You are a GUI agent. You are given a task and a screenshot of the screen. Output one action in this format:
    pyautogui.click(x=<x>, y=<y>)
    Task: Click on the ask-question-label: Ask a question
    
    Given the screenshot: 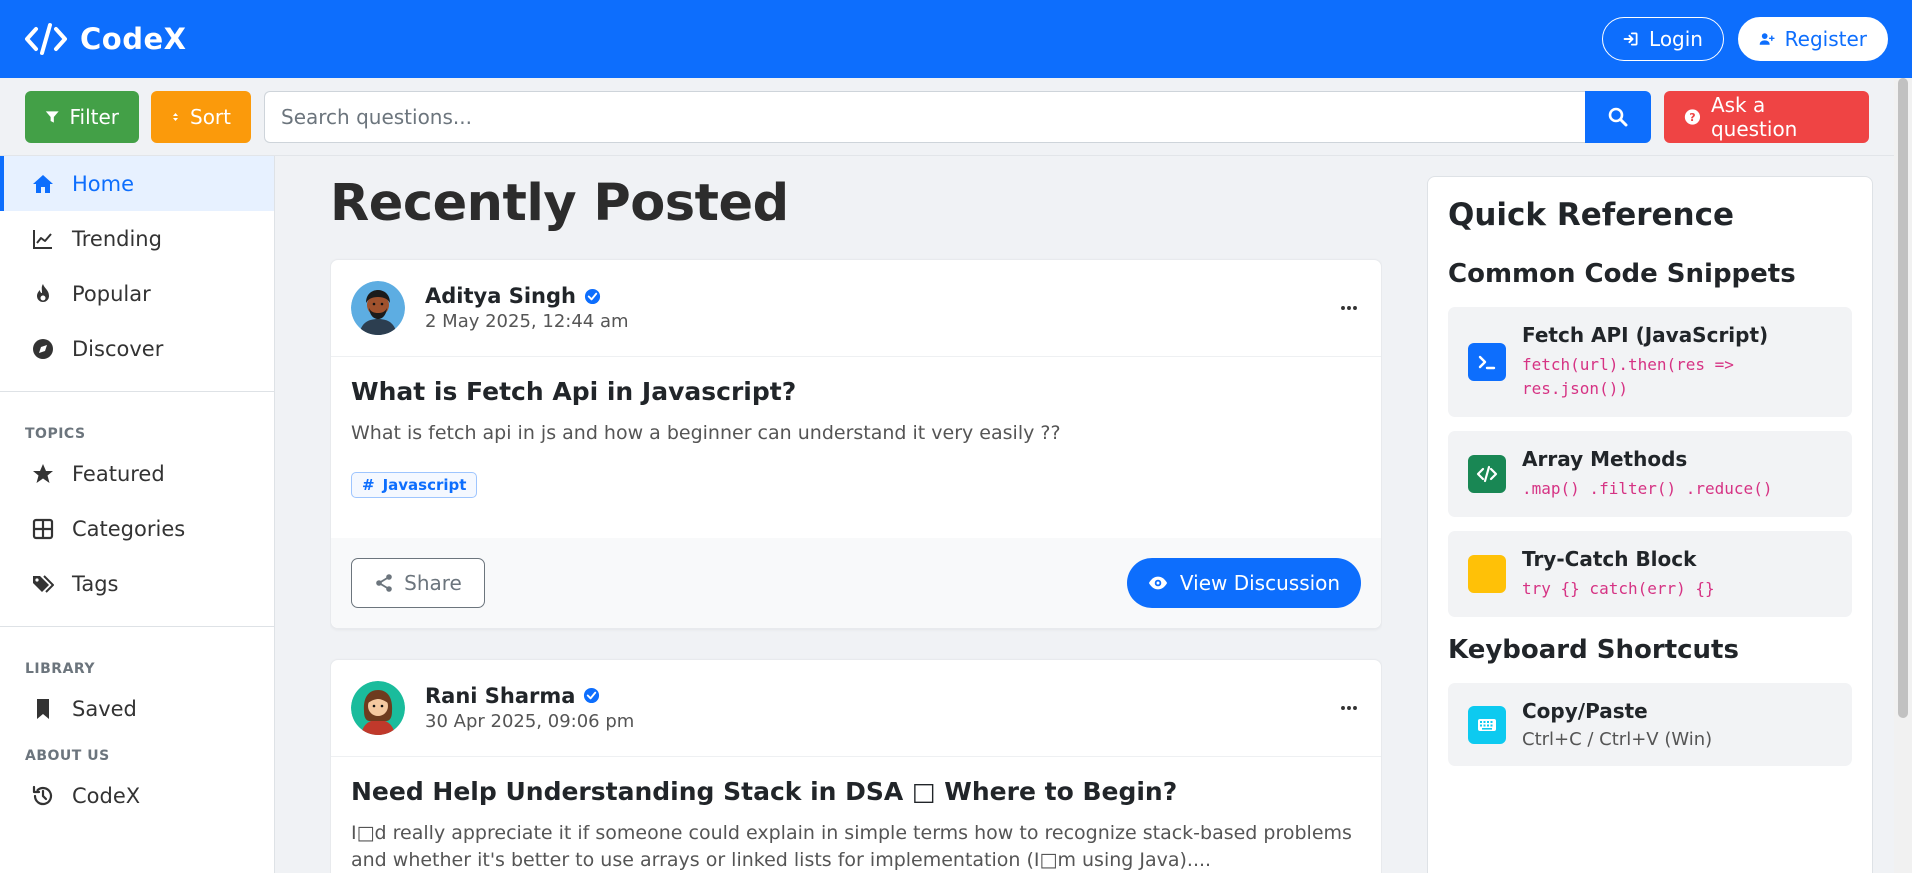 What is the action you would take?
    pyautogui.click(x=1754, y=116)
    